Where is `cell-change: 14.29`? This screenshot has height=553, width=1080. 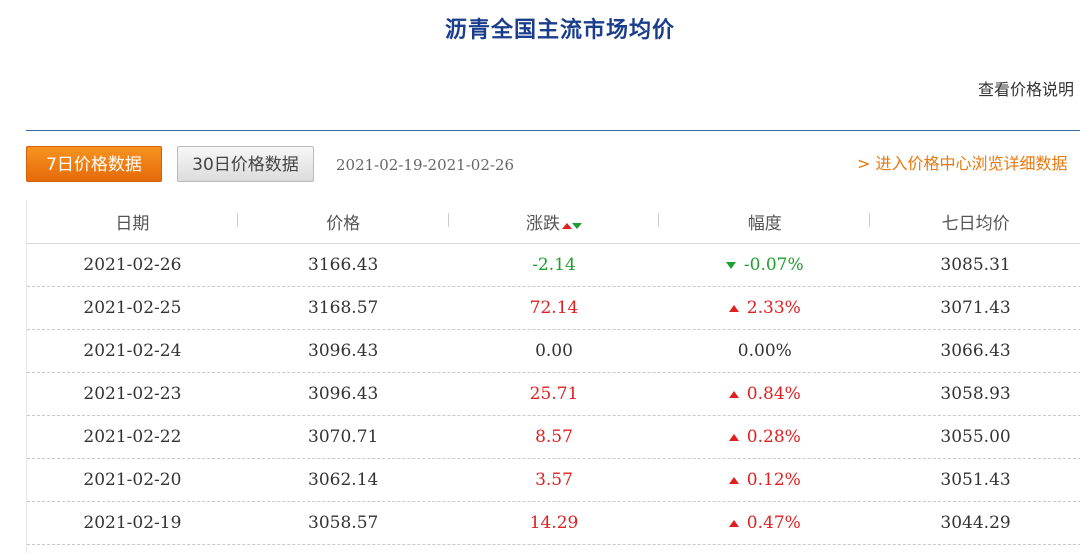 cell-change: 14.29 is located at coordinates (554, 523).